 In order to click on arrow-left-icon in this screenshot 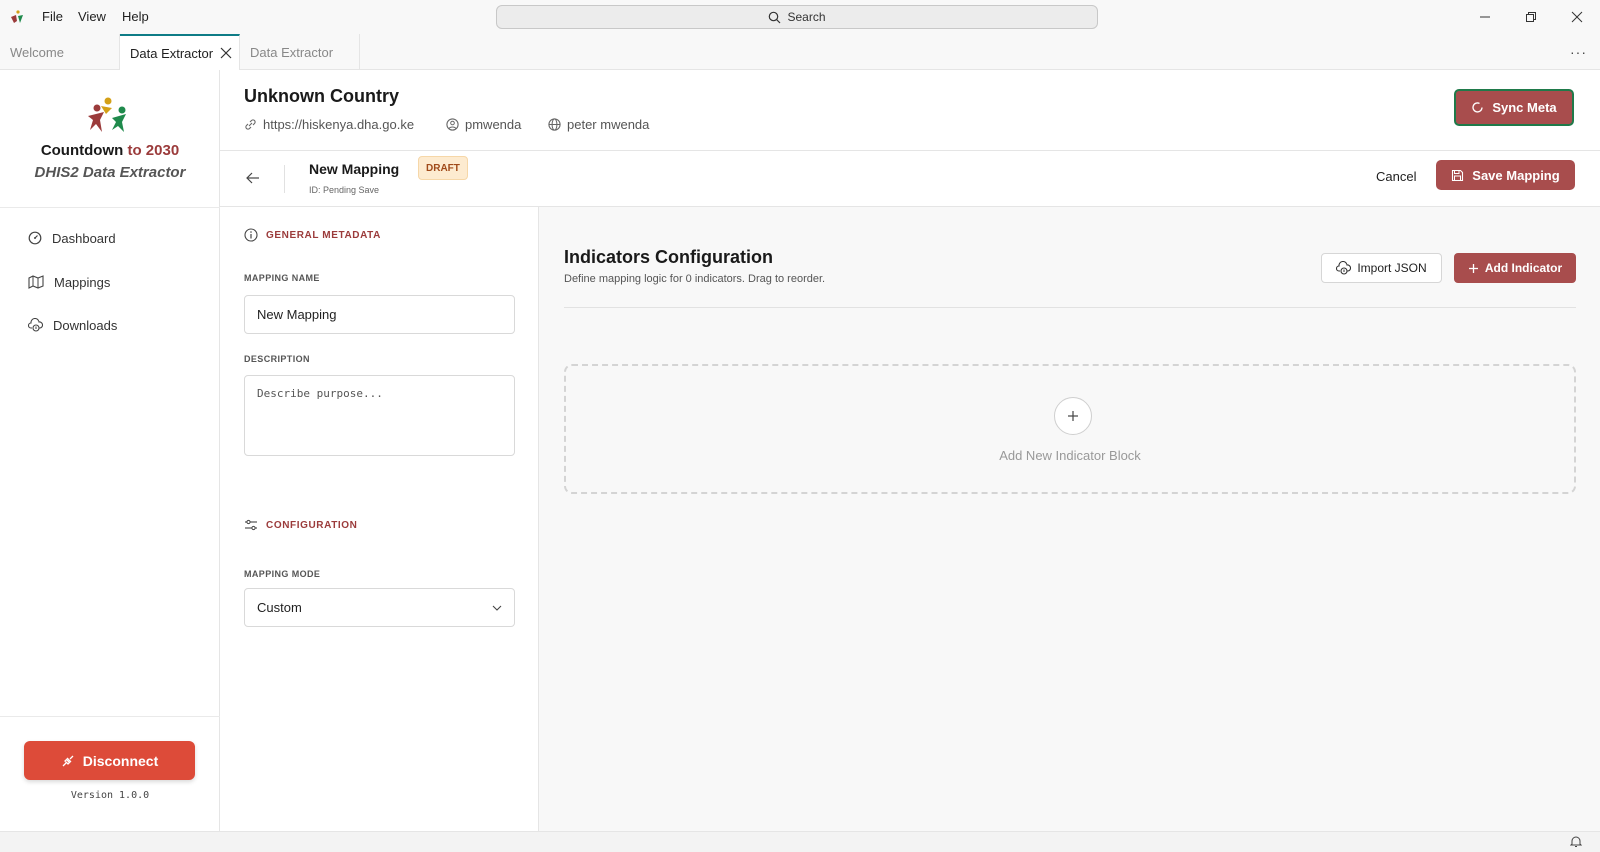, I will do `click(252, 178)`.